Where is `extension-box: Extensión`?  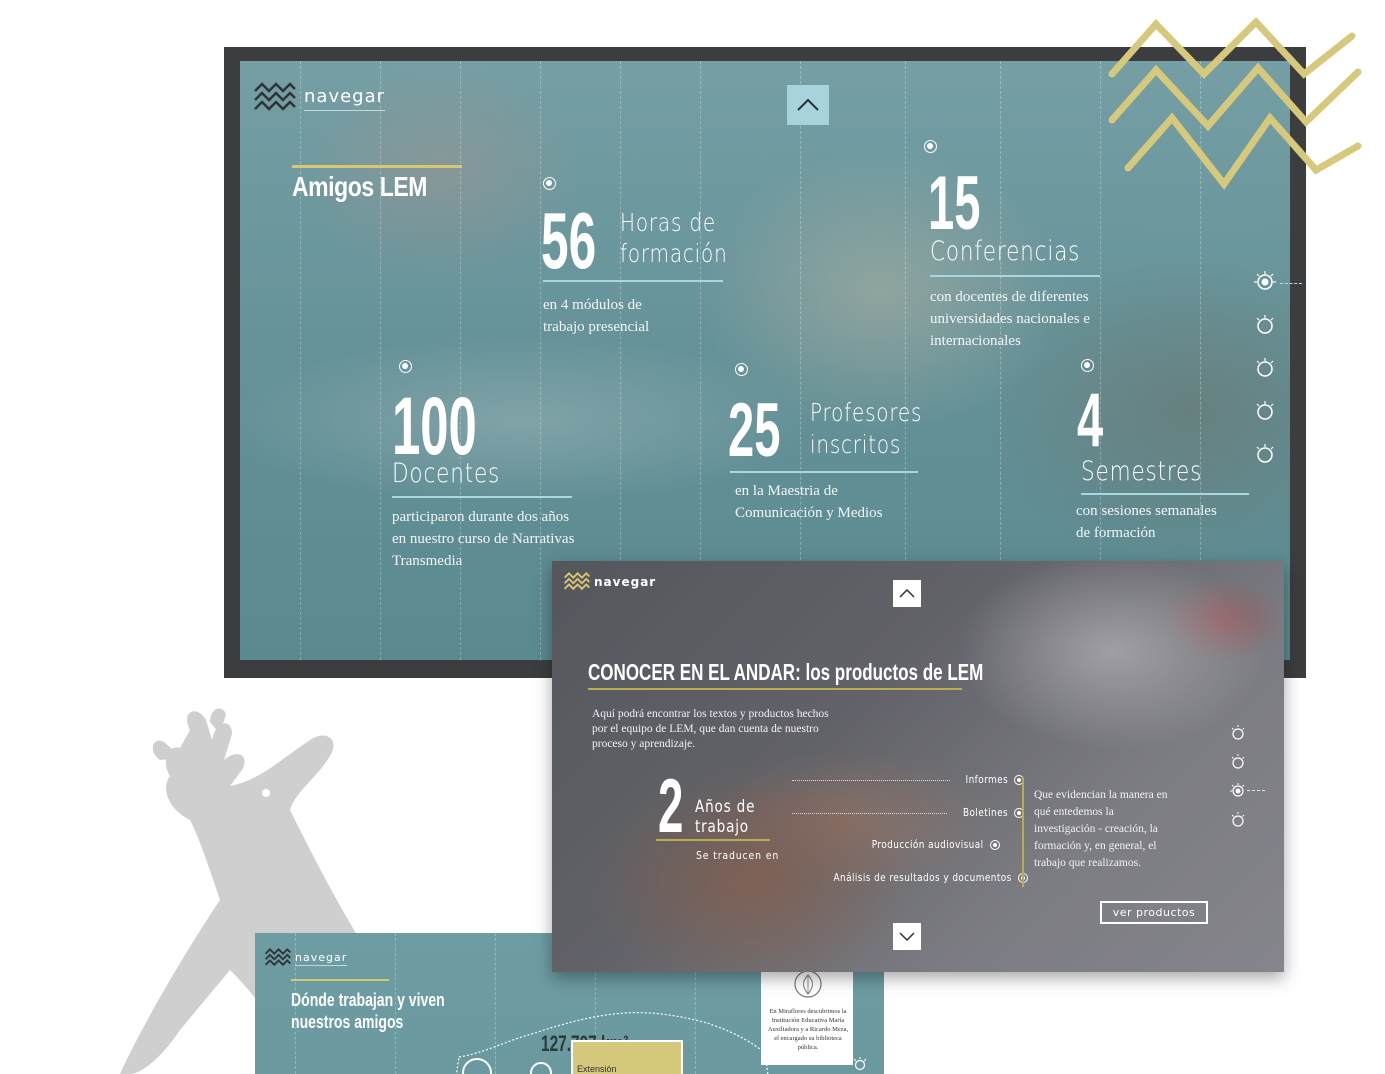 extension-box: Extensión is located at coordinates (627, 1057).